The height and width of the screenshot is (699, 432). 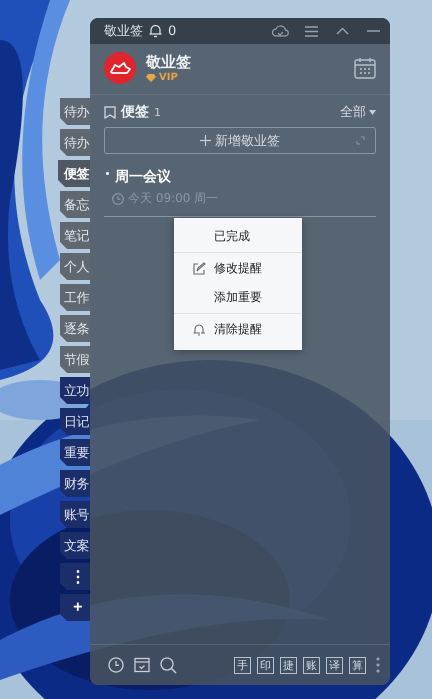 I want to click on side-tab: 节假, so click(x=75, y=359).